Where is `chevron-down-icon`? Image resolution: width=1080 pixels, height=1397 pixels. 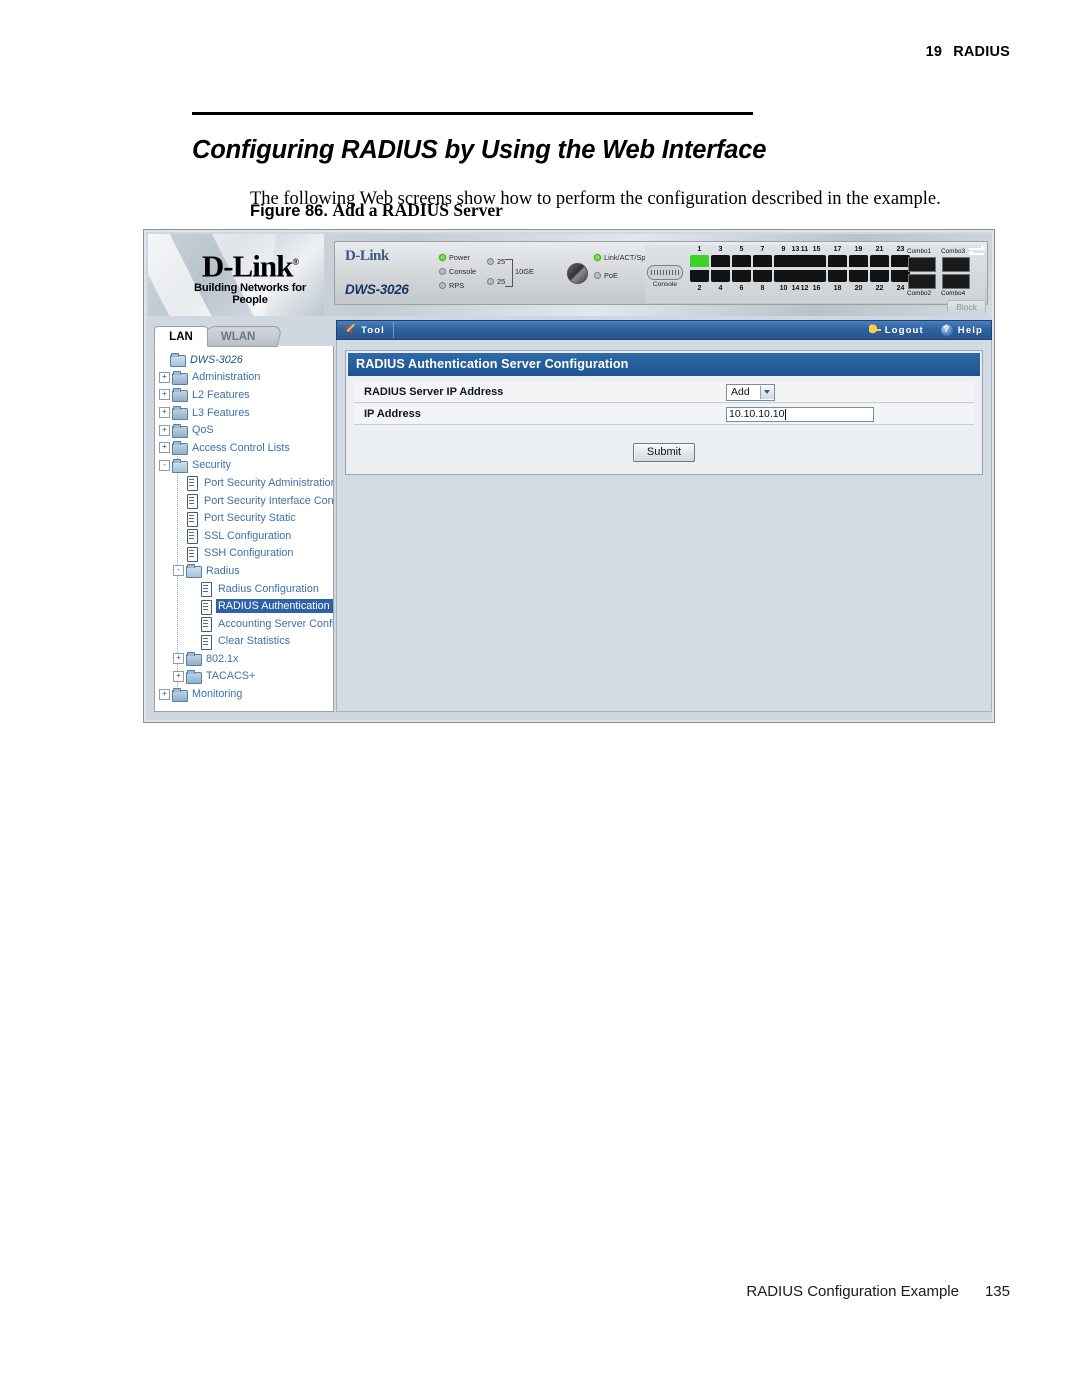
chevron-down-icon is located at coordinates (766, 392).